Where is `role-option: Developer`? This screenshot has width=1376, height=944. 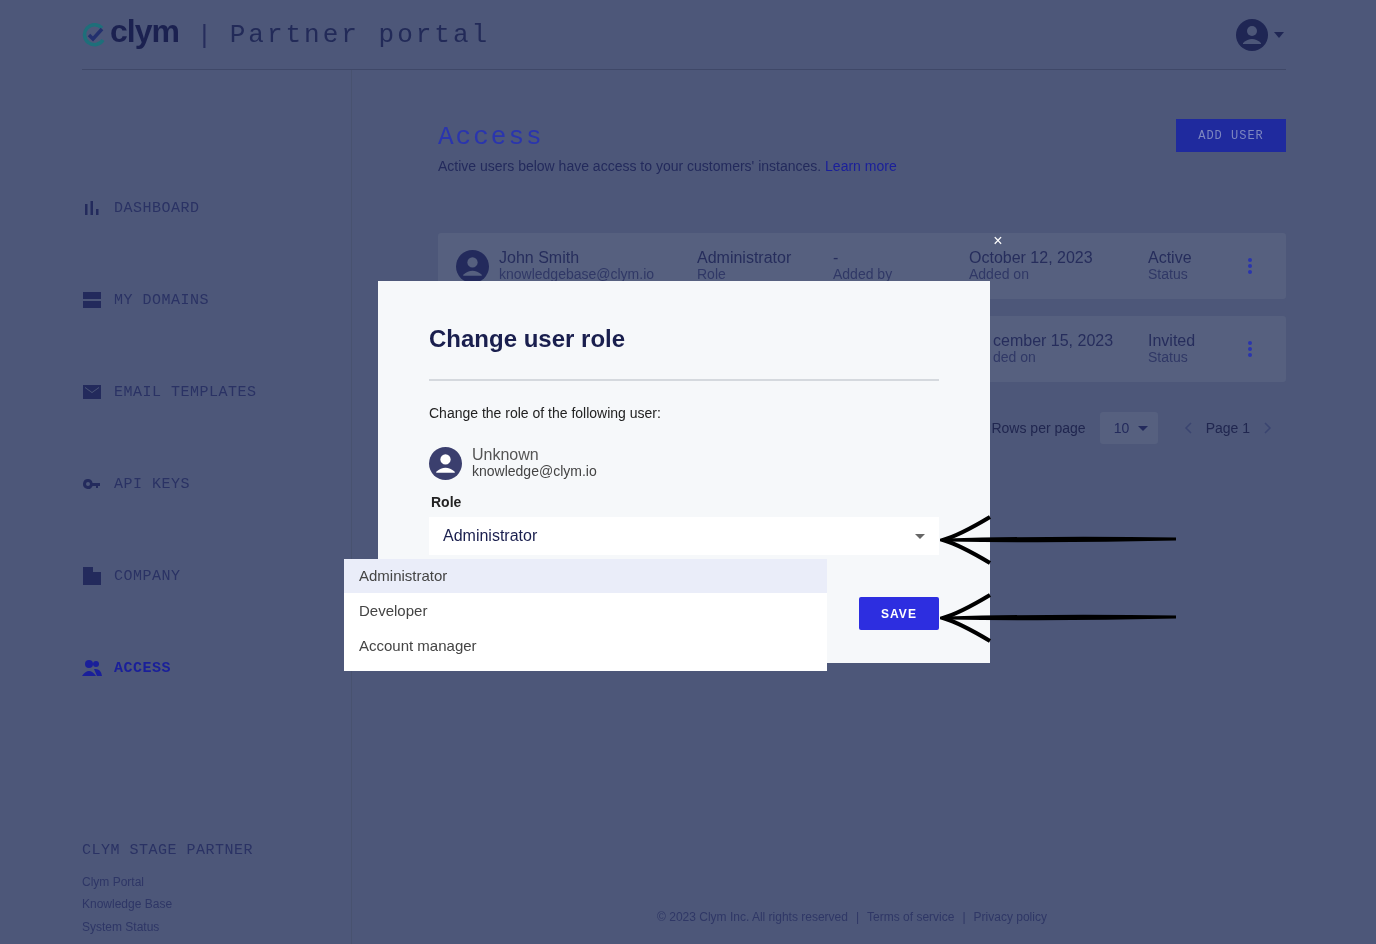 role-option: Developer is located at coordinates (585, 611).